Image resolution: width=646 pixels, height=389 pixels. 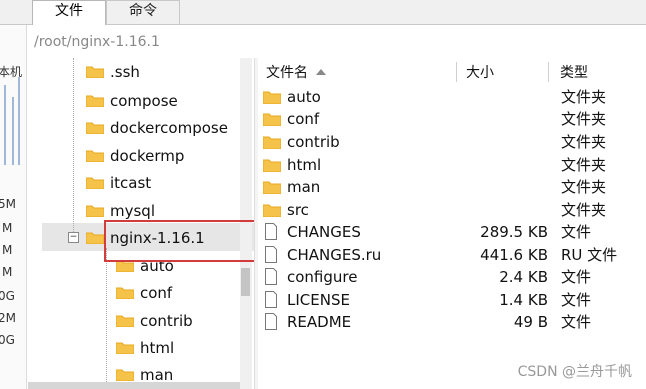 What do you see at coordinates (514, 255) in the screenshot?
I see `file-size: 441.6 KB` at bounding box center [514, 255].